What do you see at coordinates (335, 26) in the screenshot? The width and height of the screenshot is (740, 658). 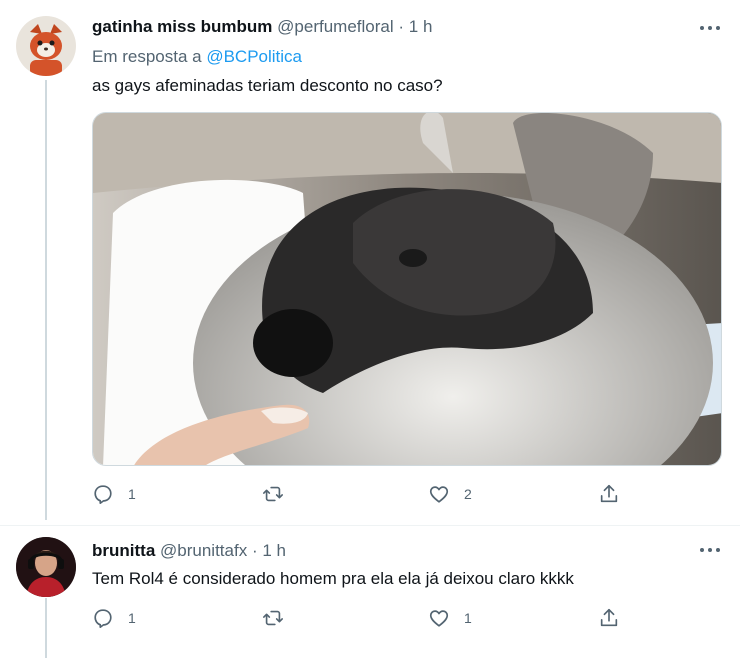 I see `user-handle: @perfumefloral` at bounding box center [335, 26].